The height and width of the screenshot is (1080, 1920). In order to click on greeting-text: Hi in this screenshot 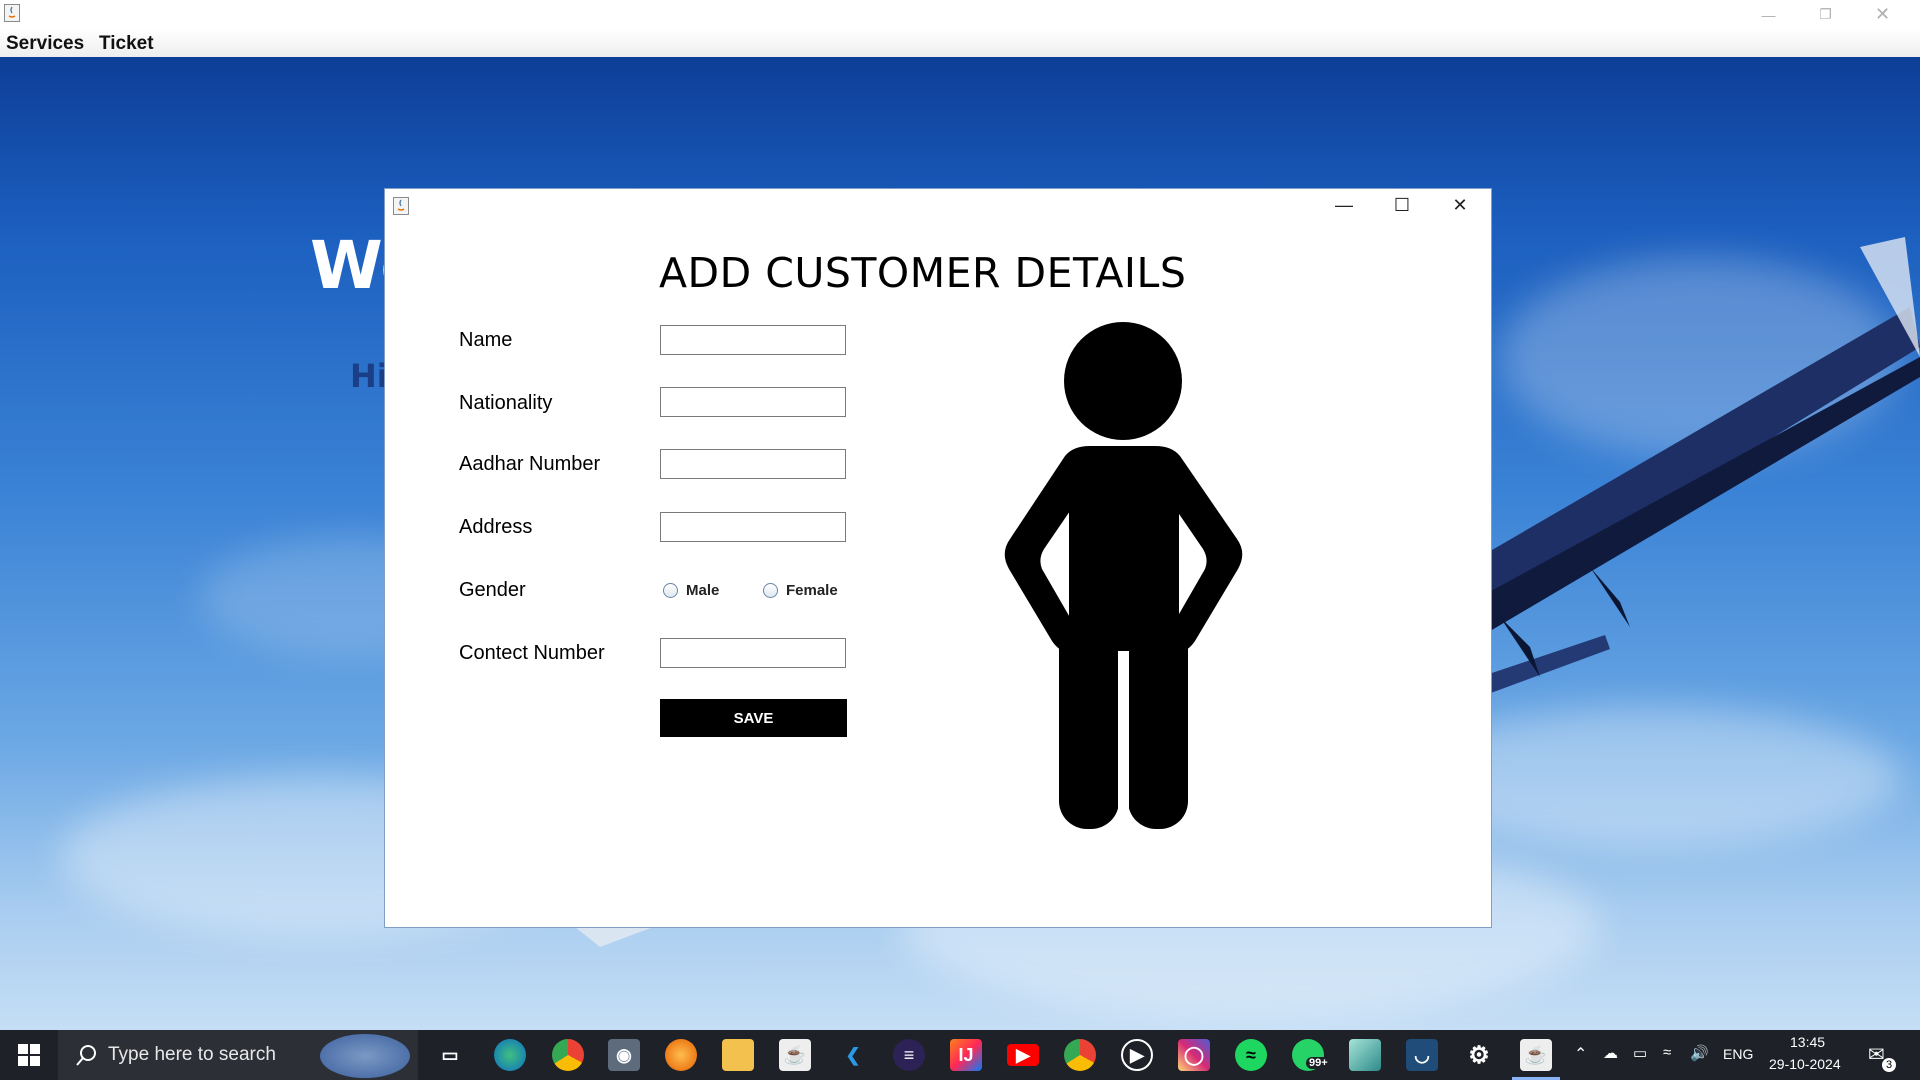, I will do `click(369, 376)`.